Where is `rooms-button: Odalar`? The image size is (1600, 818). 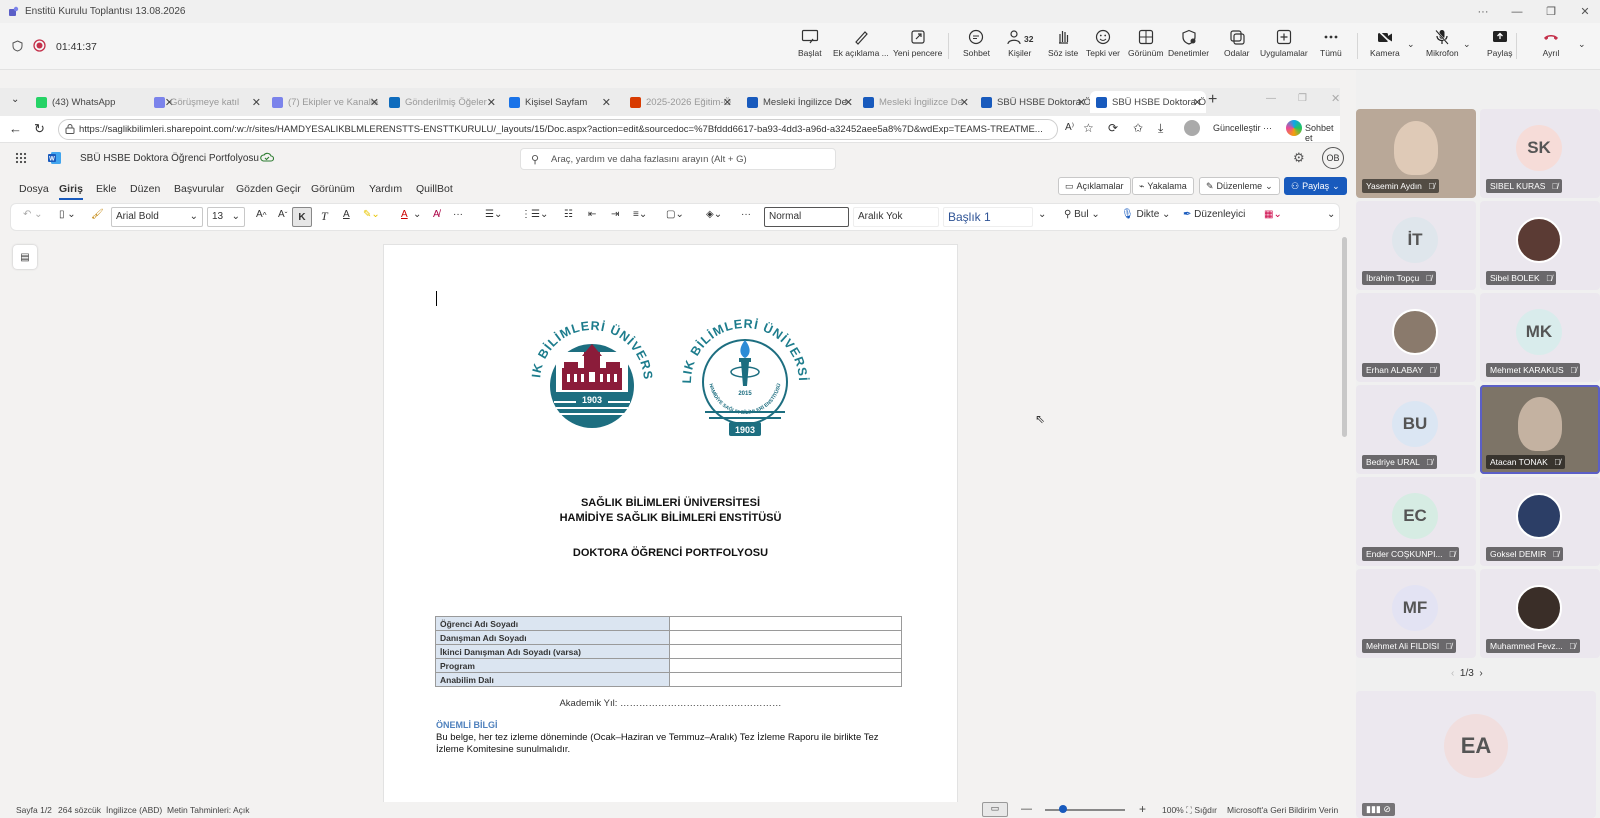
rooms-button: Odalar is located at coordinates (1237, 43).